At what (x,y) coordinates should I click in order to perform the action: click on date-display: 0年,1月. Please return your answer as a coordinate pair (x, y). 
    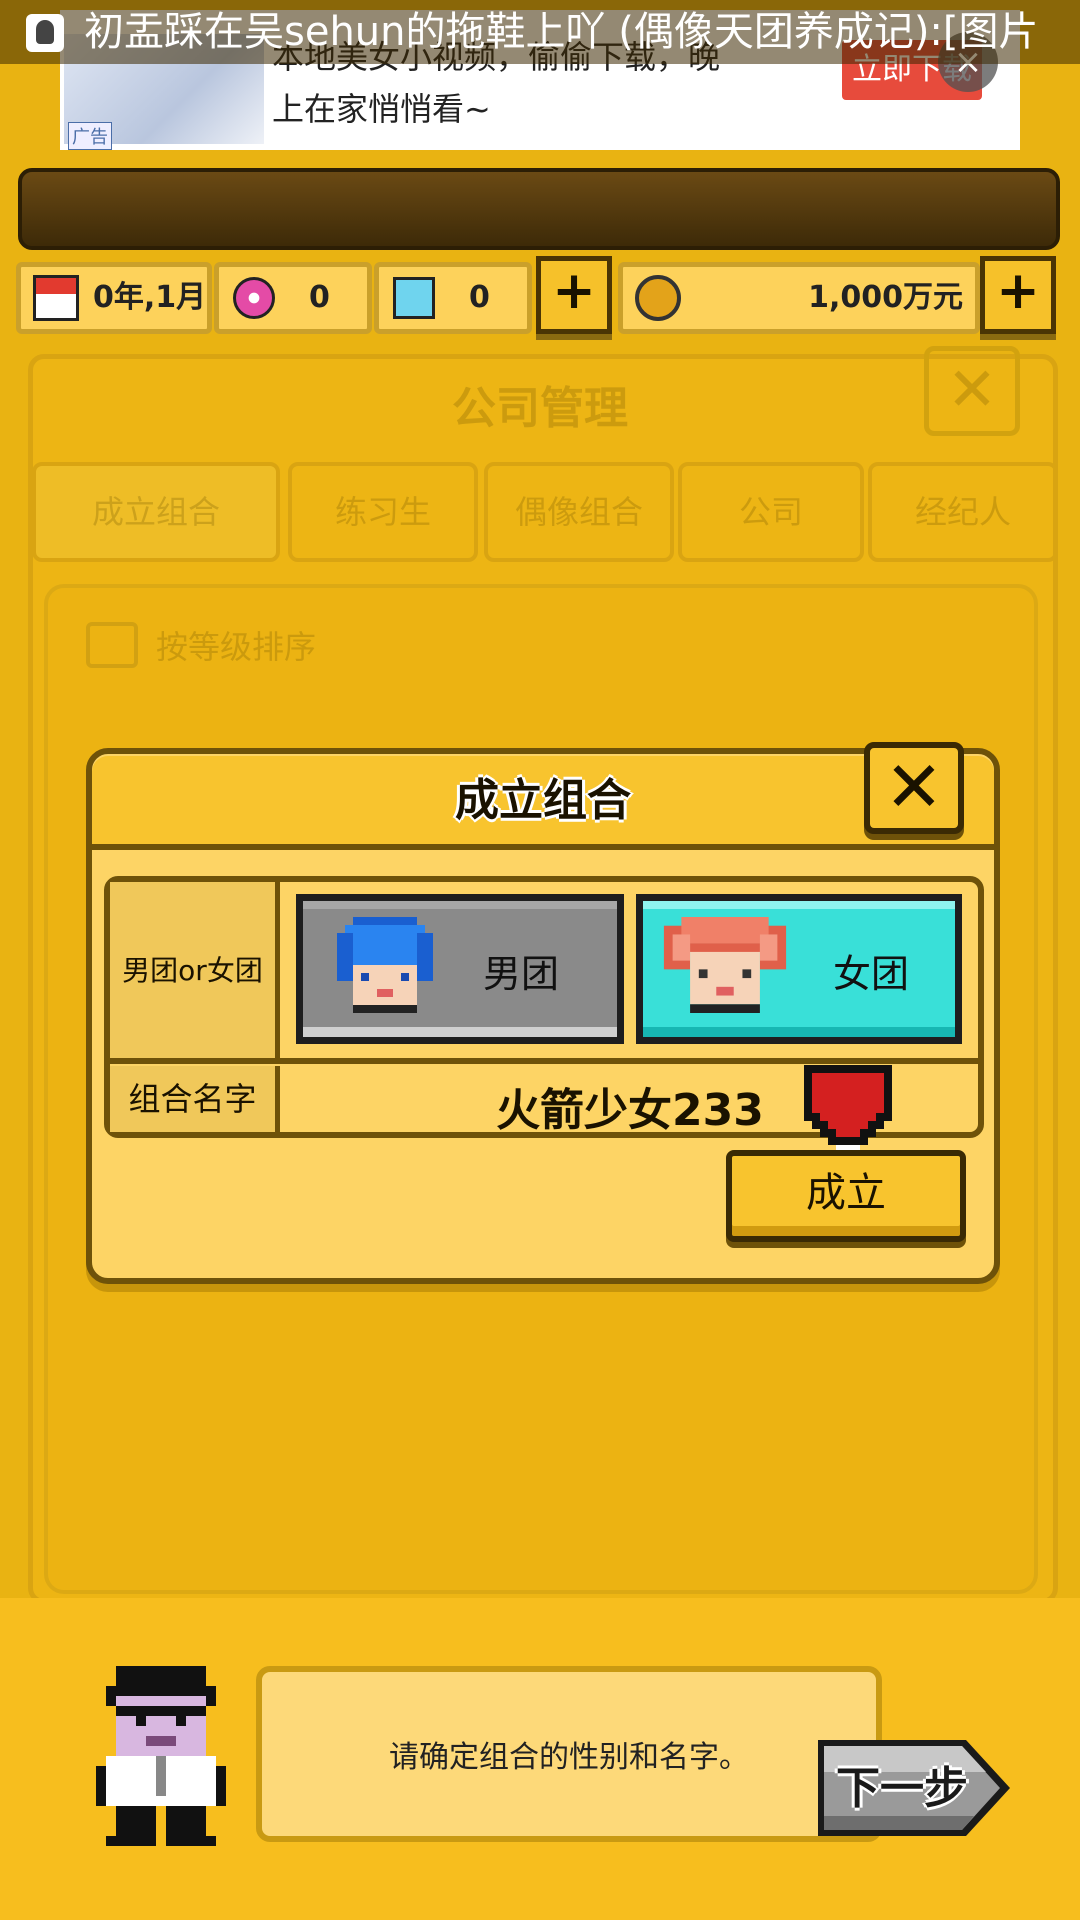
    Looking at the image, I should click on (114, 298).